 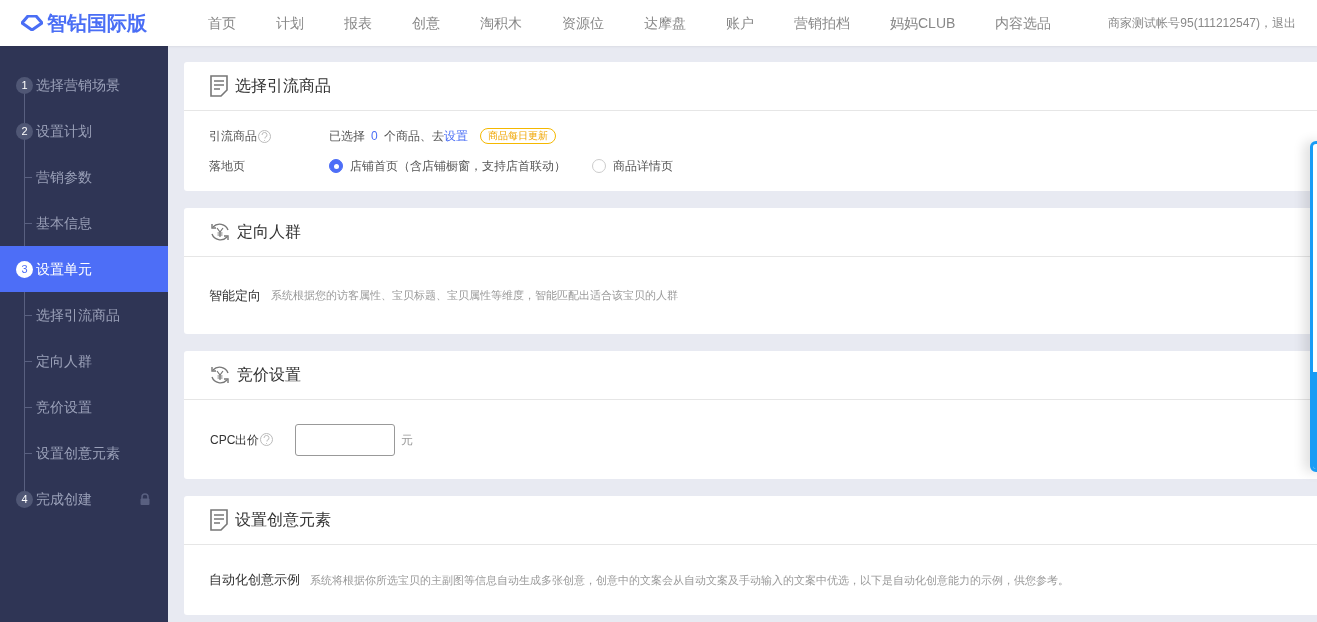 What do you see at coordinates (254, 580) in the screenshot?
I see `field-label: 自动化创意示例` at bounding box center [254, 580].